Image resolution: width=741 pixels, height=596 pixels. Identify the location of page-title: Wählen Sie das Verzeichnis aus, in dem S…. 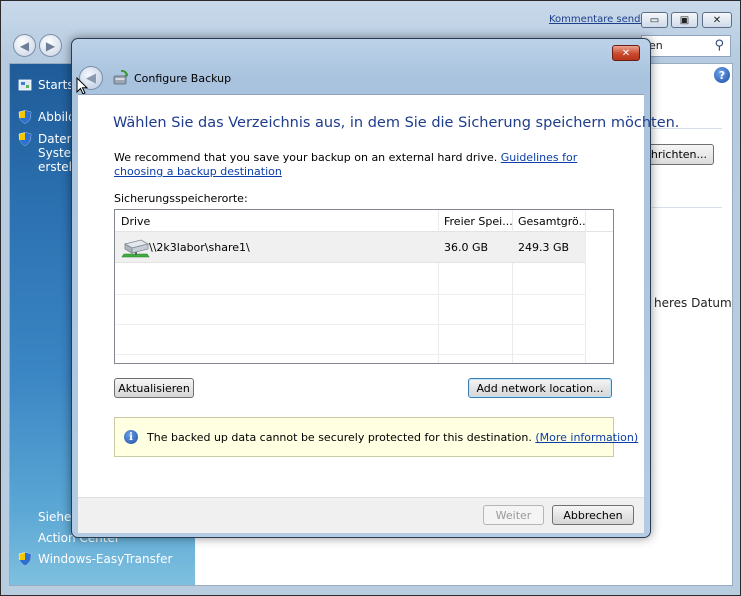
(396, 123).